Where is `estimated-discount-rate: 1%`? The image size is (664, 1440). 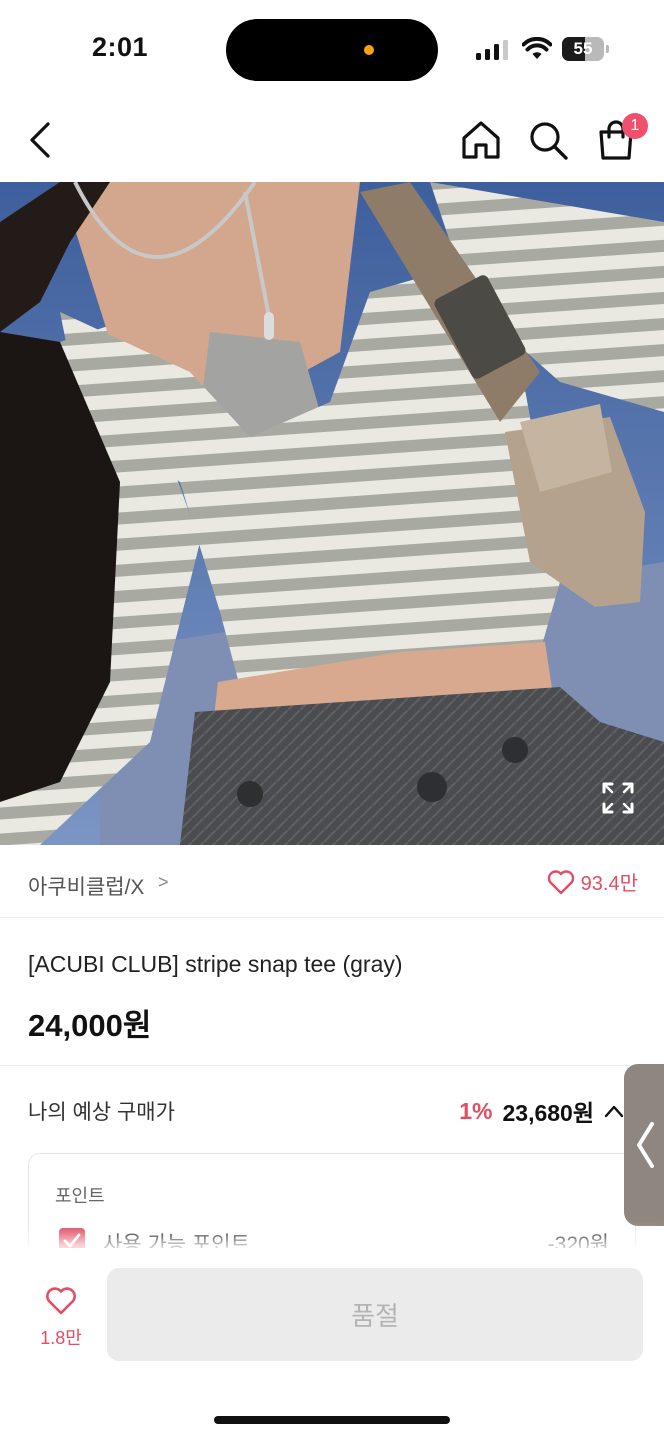
estimated-discount-rate: 1% is located at coordinates (476, 1110).